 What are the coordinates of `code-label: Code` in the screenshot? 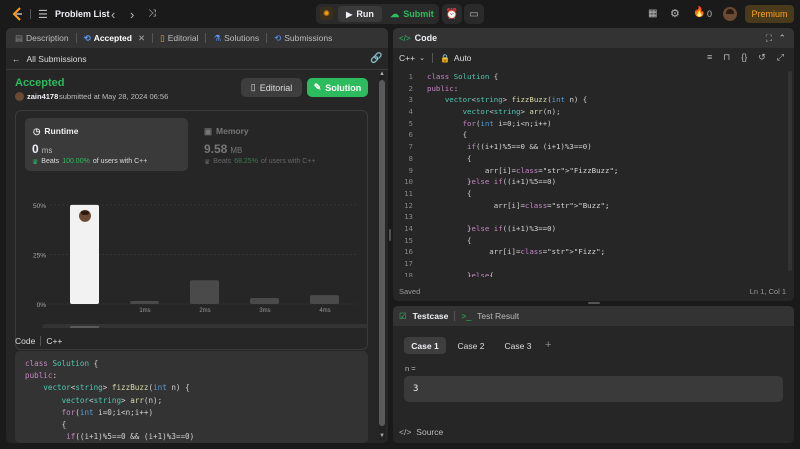 It's located at (25, 341).